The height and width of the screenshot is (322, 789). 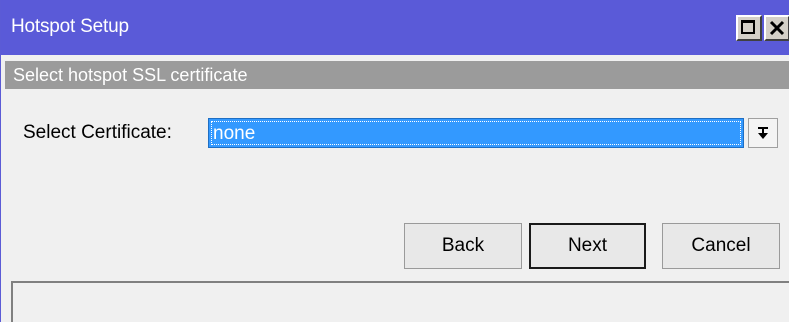 I want to click on certificate-dropdown-button, so click(x=763, y=133).